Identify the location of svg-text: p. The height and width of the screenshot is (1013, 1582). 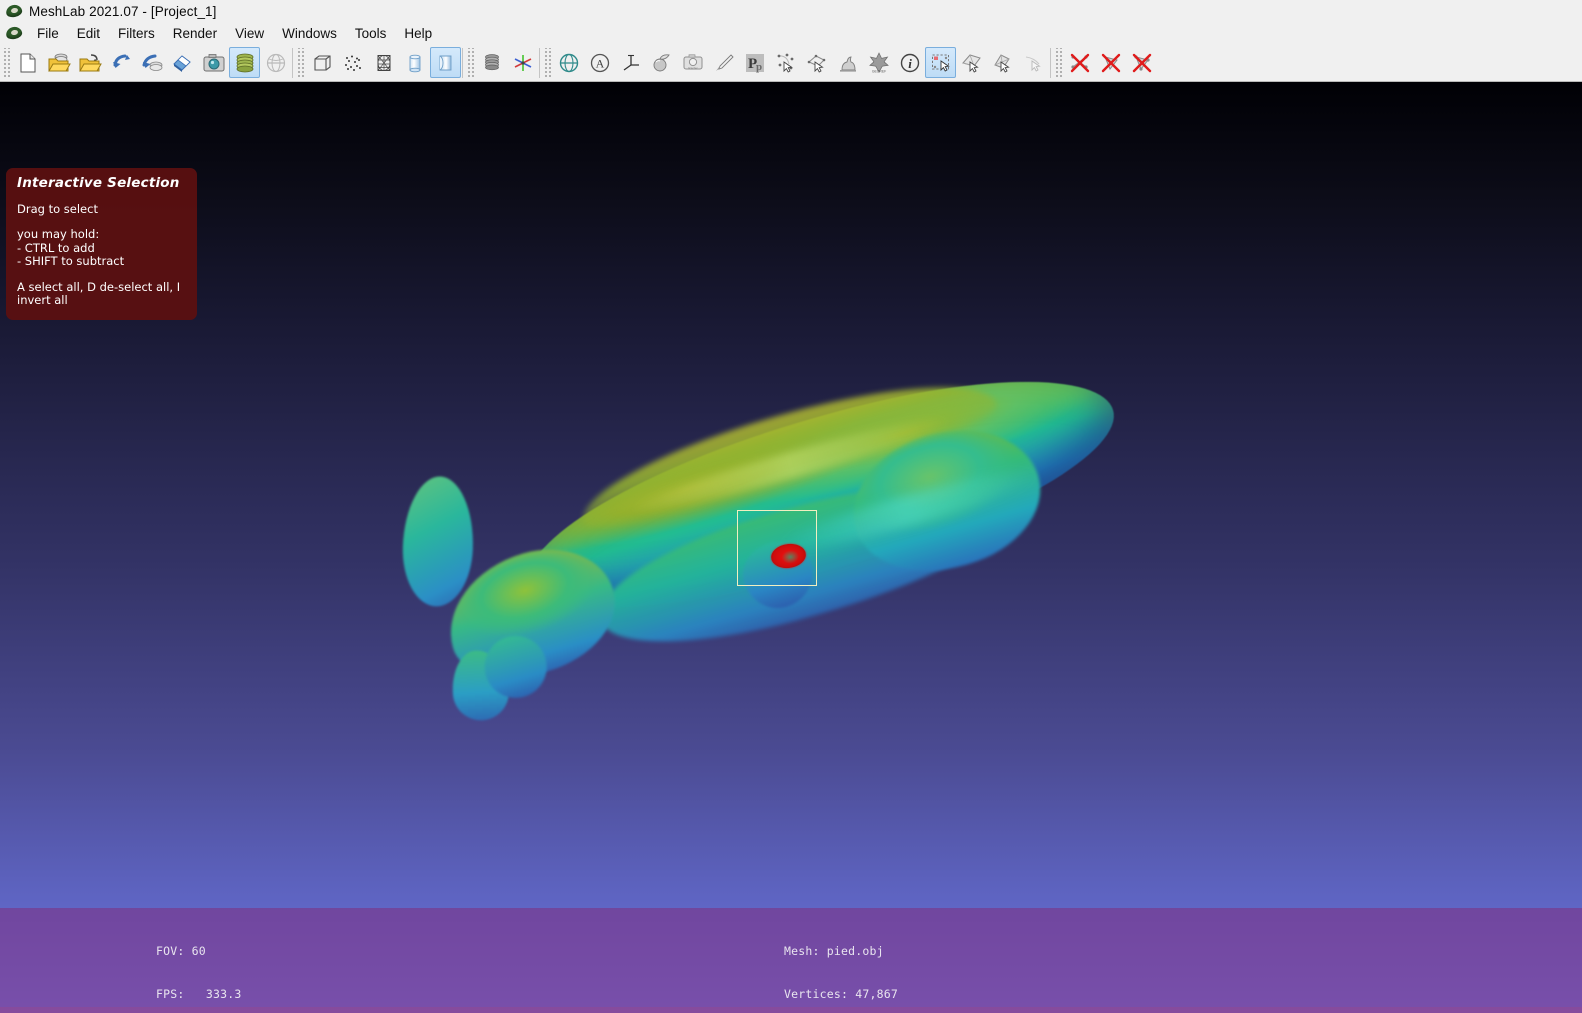
(759, 67).